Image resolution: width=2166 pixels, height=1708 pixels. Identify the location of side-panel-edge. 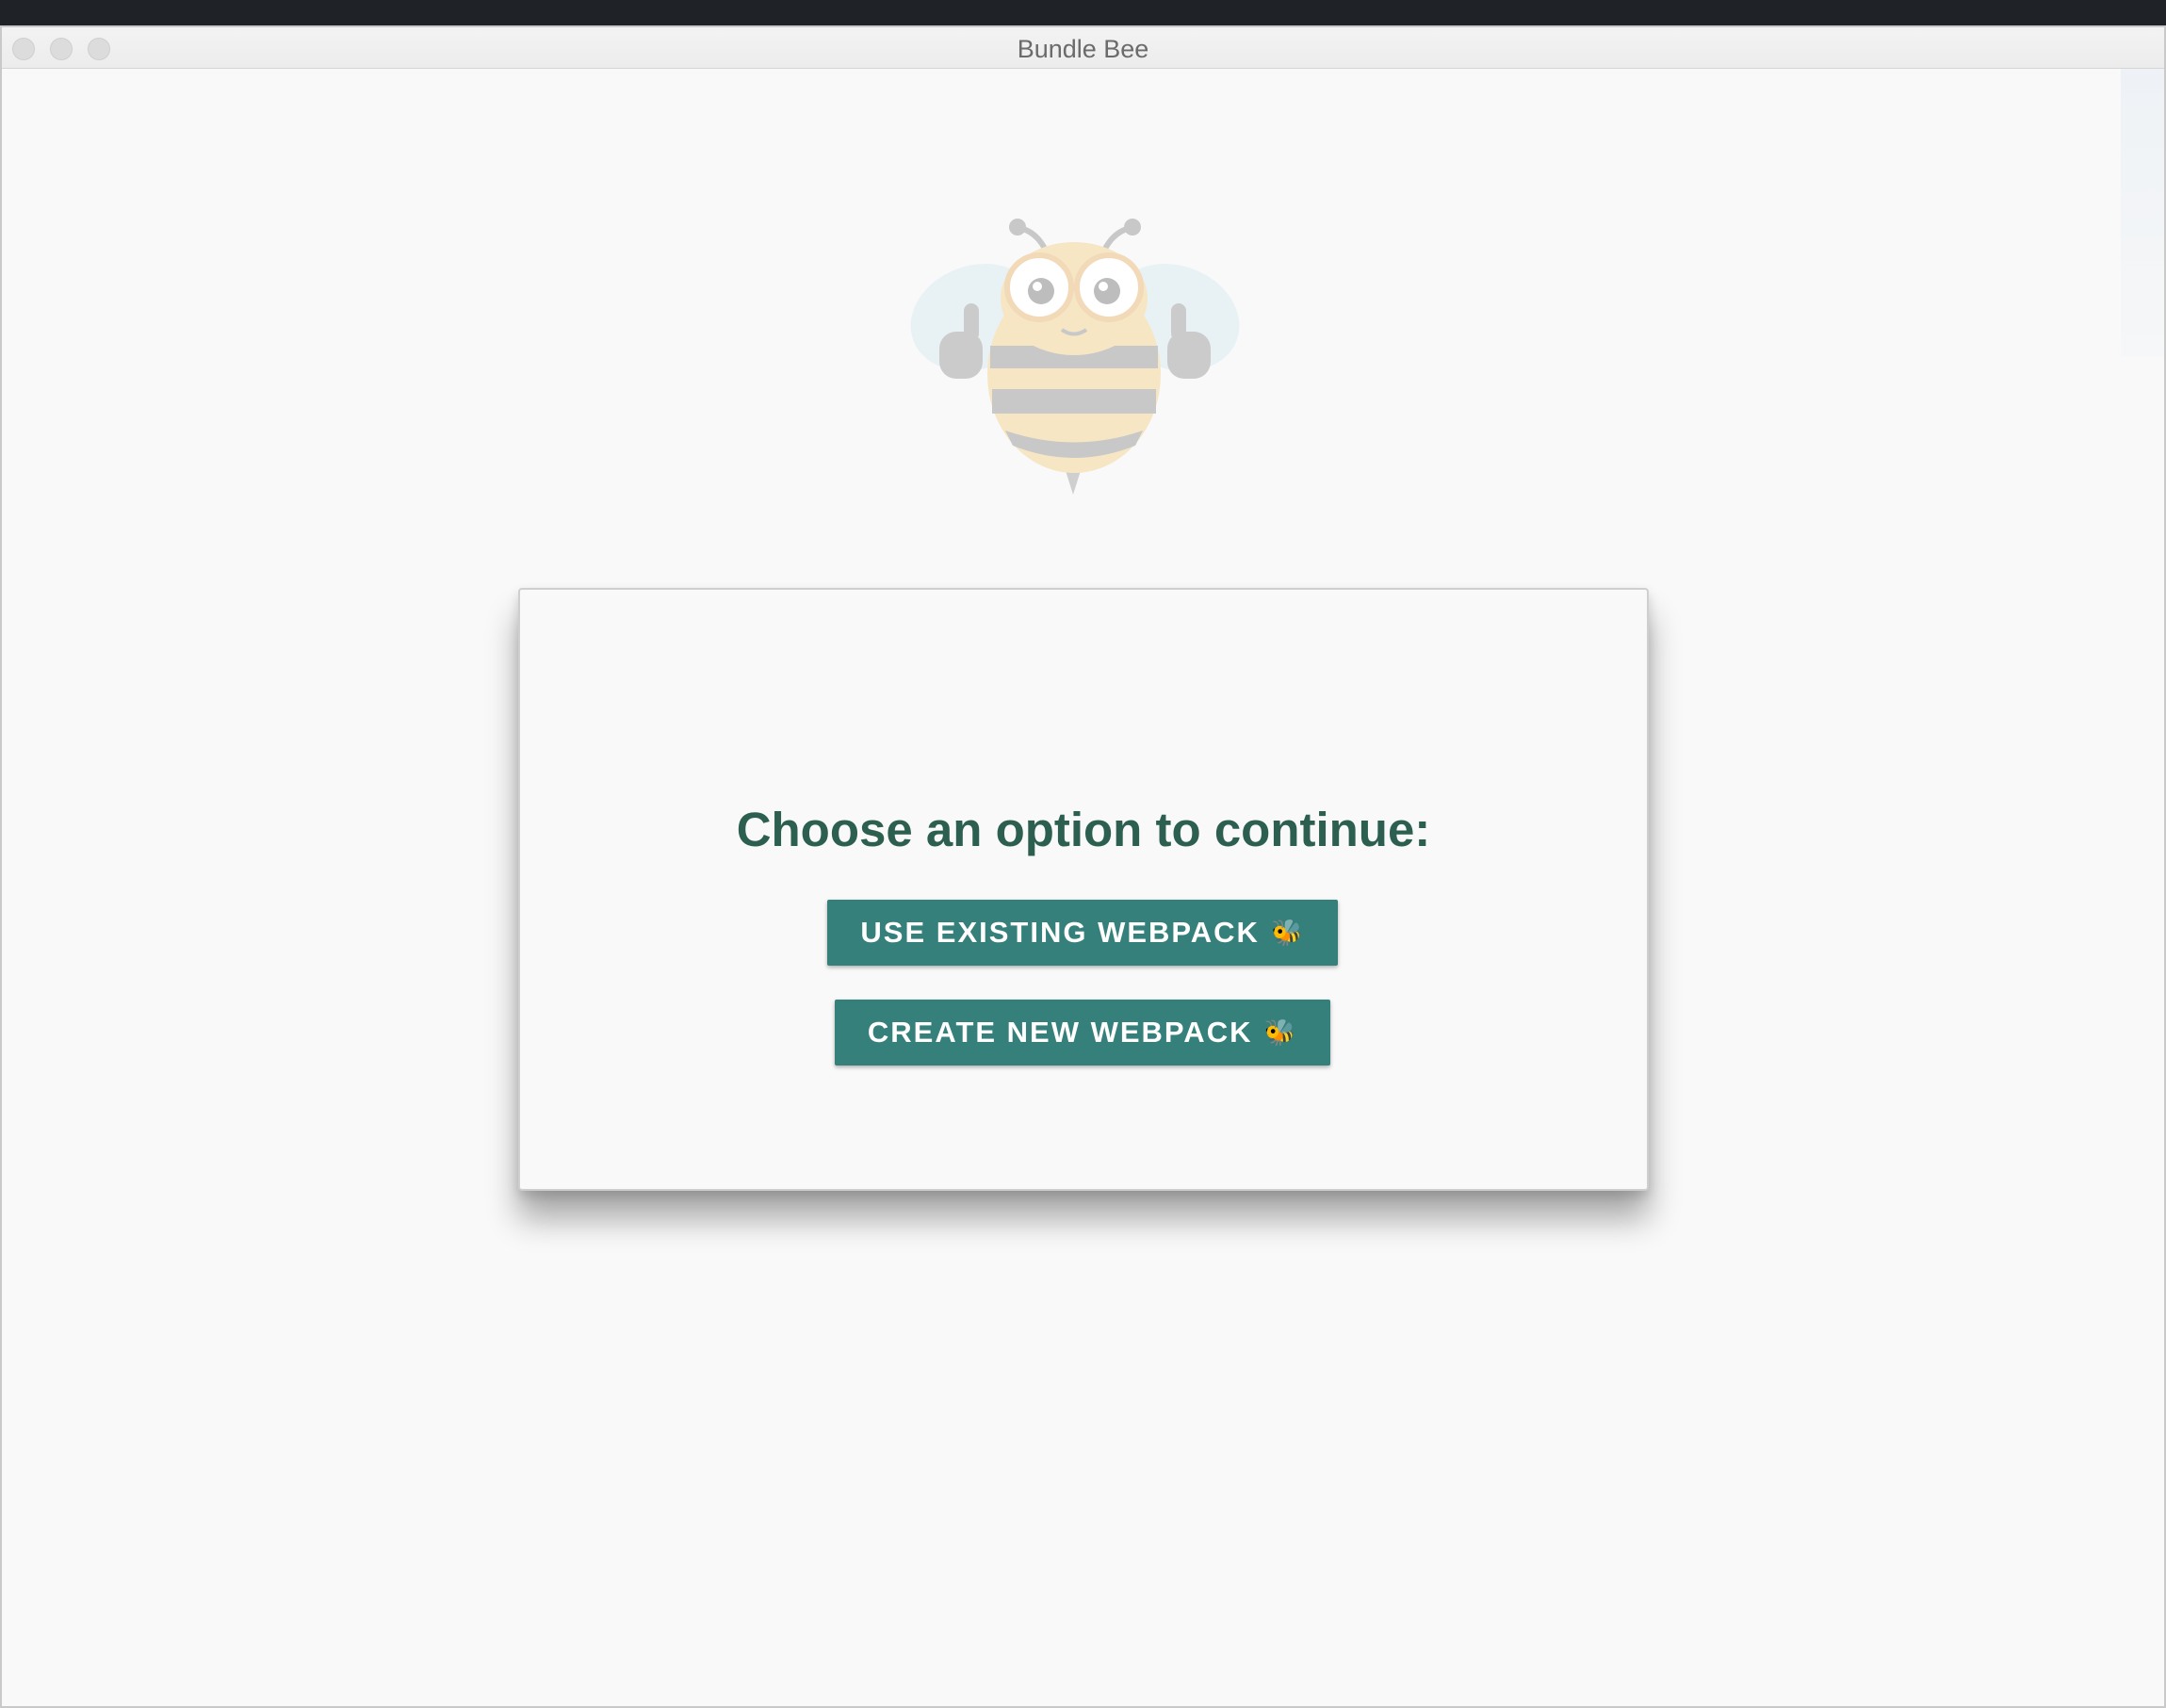
(2142, 213).